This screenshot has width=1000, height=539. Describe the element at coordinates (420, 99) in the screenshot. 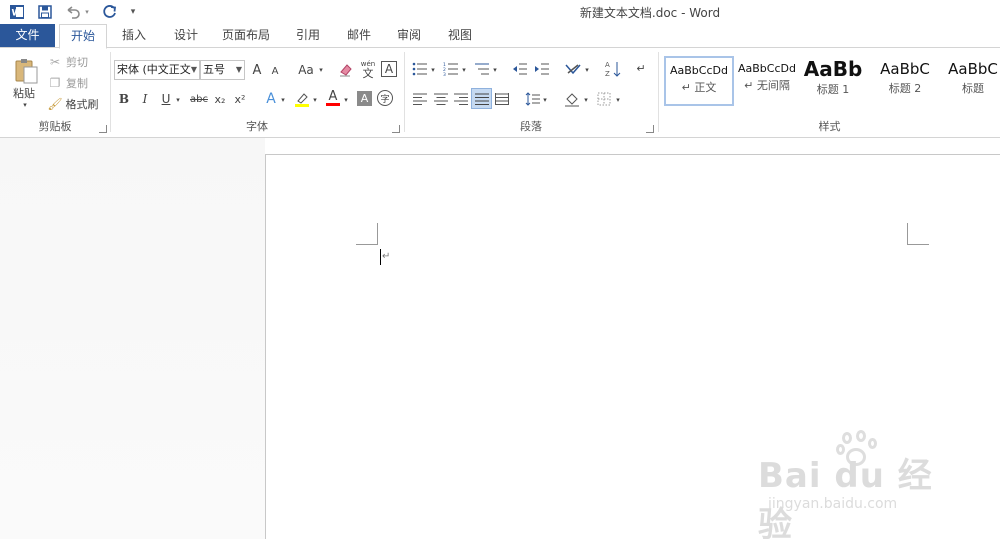

I see `align-left-icon` at that location.